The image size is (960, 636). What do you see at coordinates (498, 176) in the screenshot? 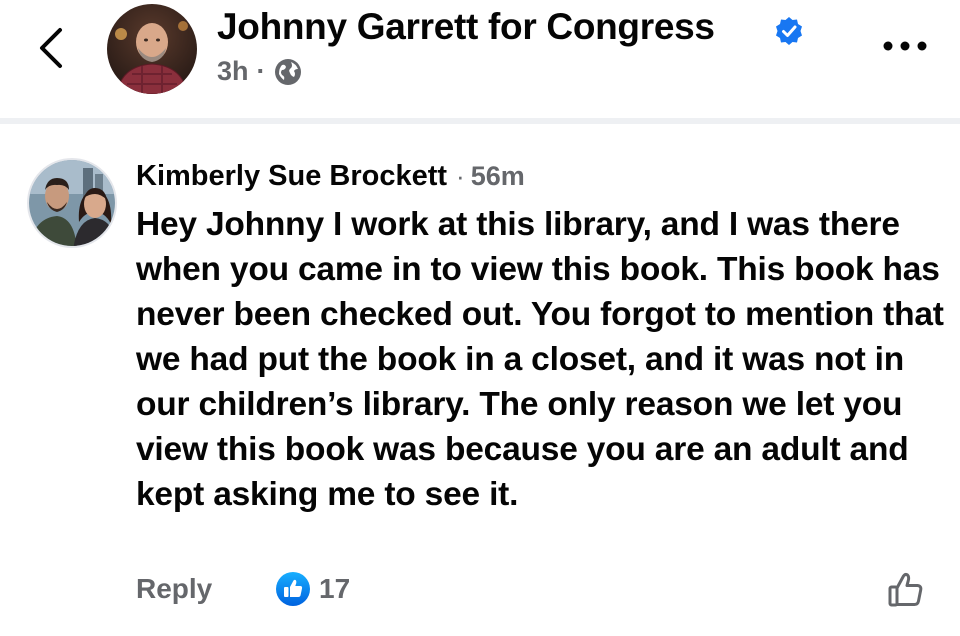
I see `comment-time: 56m` at bounding box center [498, 176].